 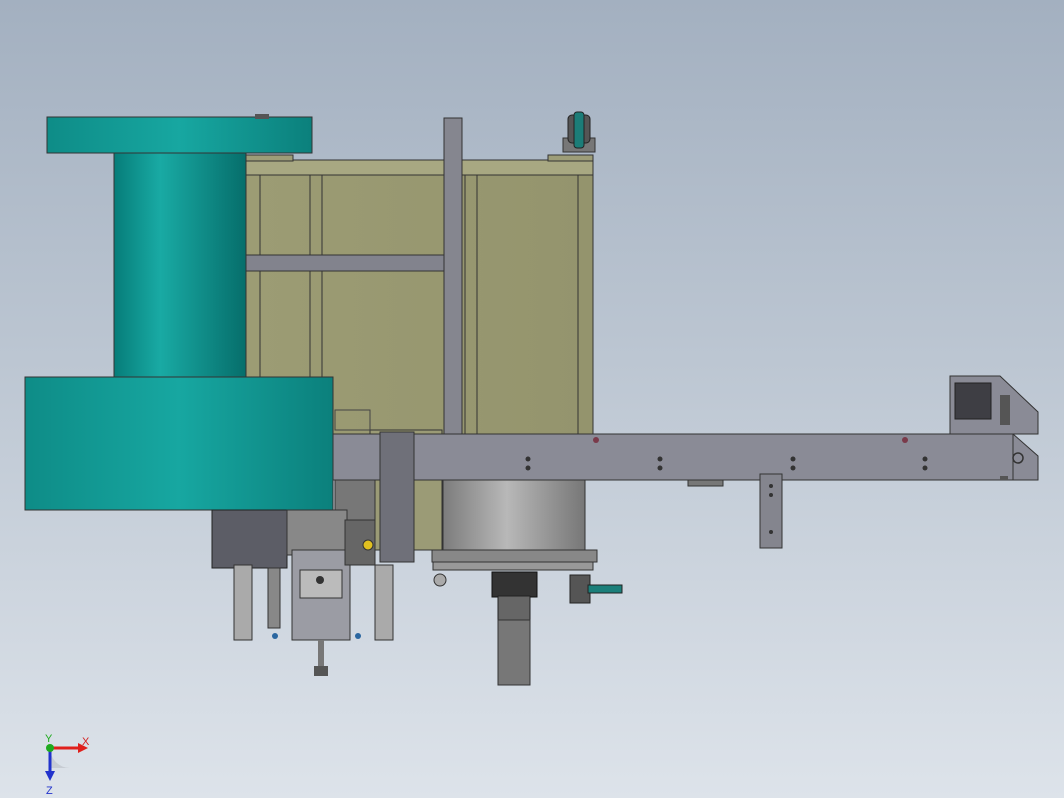 I want to click on top-caster-wheel, so click(x=579, y=132).